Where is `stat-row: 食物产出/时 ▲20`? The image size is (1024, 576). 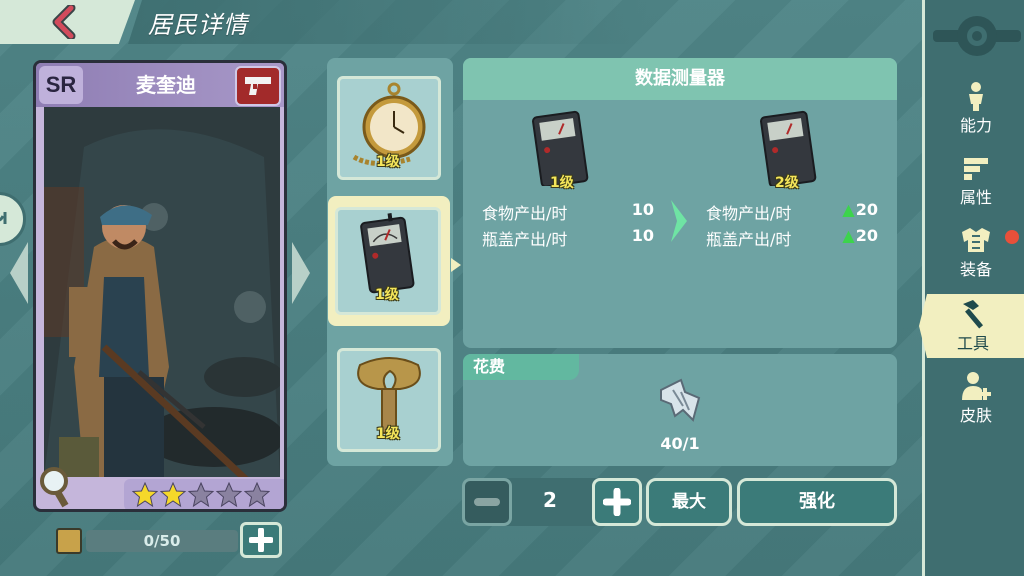
stat-row: 食物产出/时 ▲20 is located at coordinates (792, 213).